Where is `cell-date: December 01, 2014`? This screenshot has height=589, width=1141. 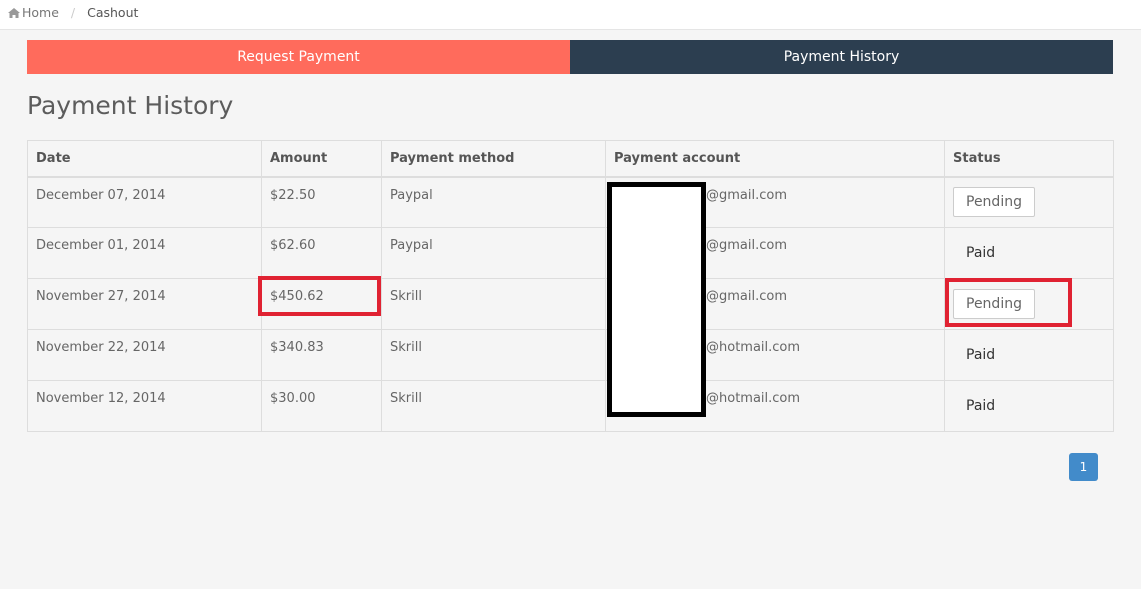
cell-date: December 01, 2014 is located at coordinates (144, 253).